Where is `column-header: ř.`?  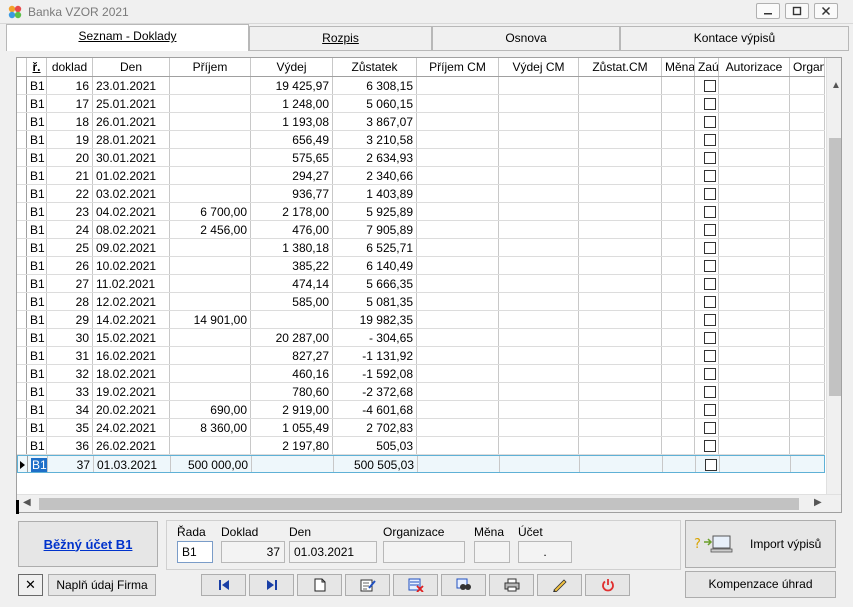 column-header: ř. is located at coordinates (37, 67).